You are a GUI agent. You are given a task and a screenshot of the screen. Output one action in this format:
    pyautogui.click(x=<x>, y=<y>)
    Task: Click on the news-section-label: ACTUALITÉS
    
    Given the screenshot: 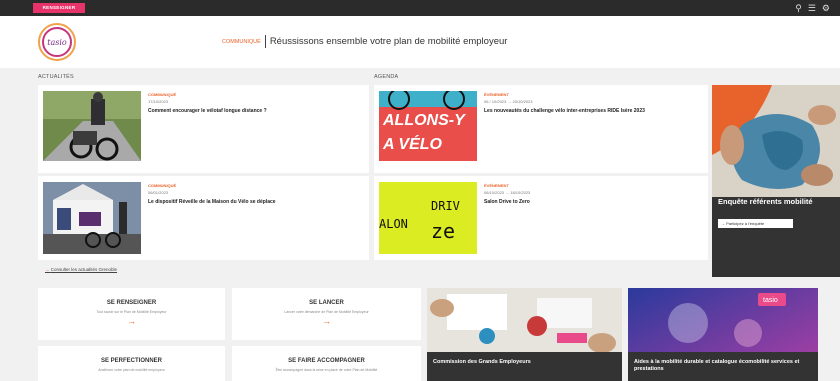 What is the action you would take?
    pyautogui.click(x=56, y=77)
    